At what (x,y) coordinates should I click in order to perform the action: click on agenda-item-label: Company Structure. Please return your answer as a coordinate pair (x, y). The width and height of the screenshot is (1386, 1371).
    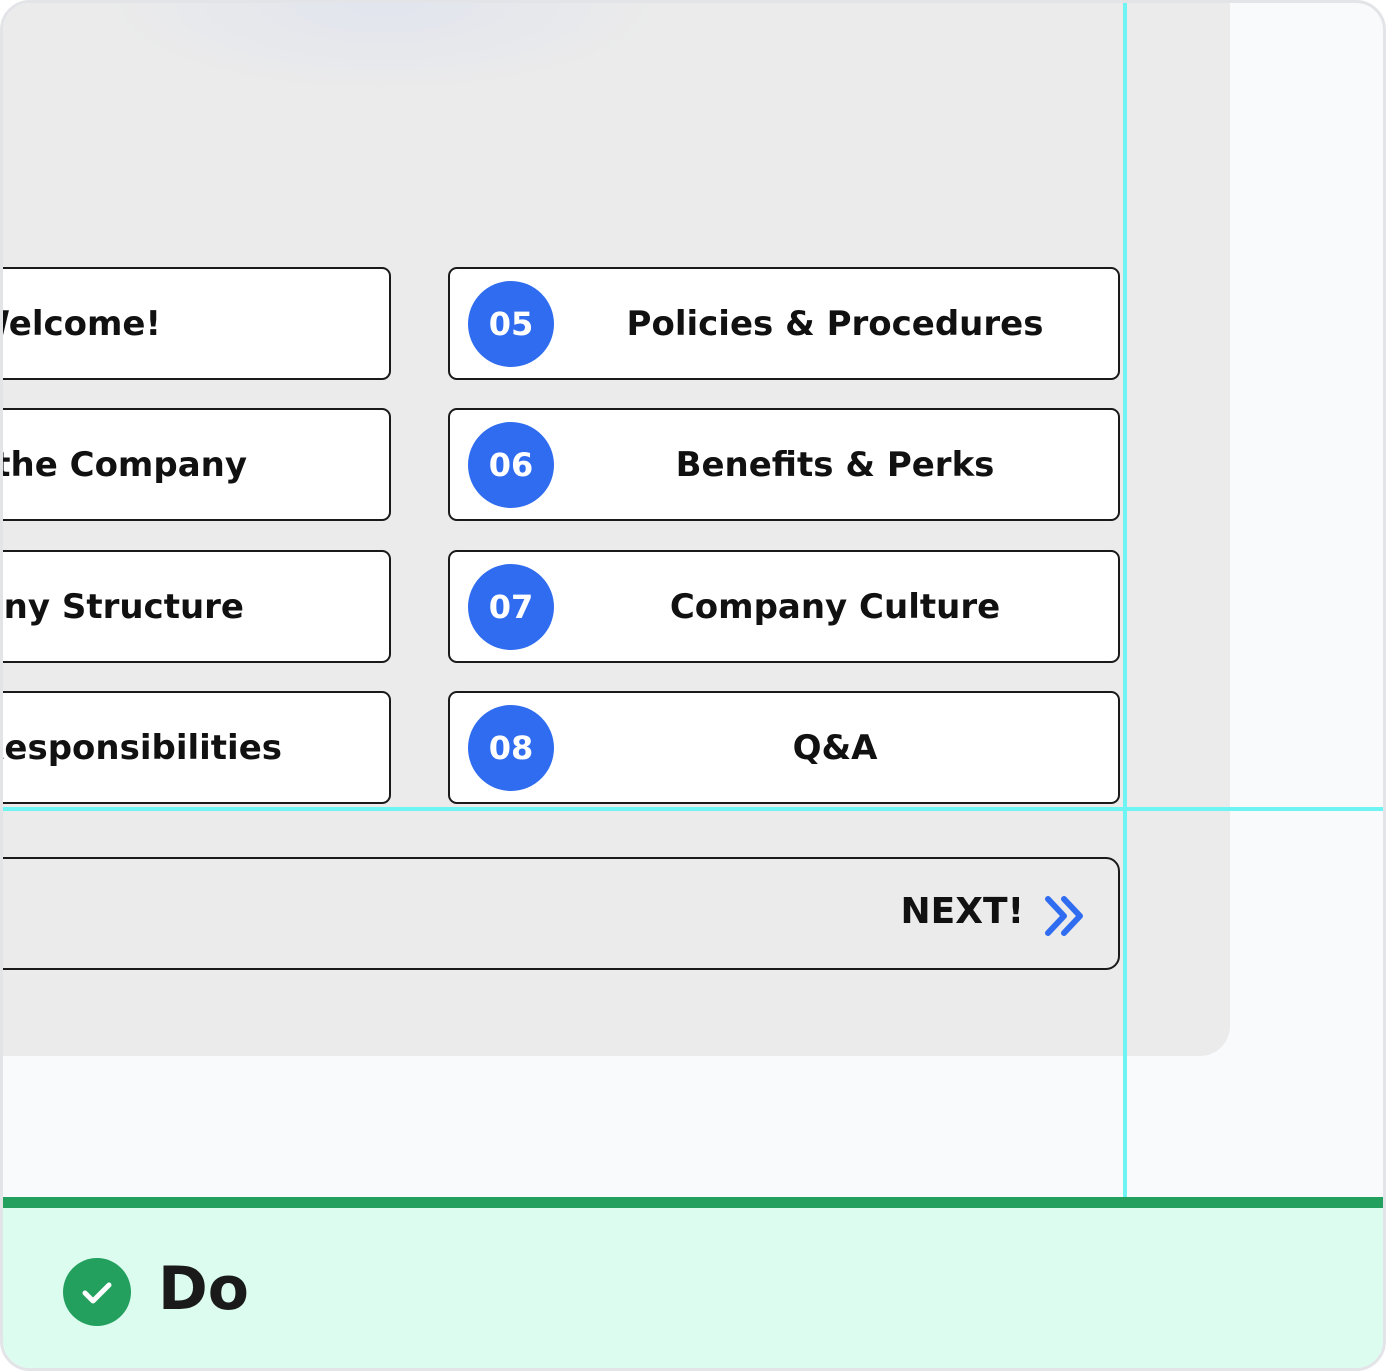
    Looking at the image, I should click on (123, 606).